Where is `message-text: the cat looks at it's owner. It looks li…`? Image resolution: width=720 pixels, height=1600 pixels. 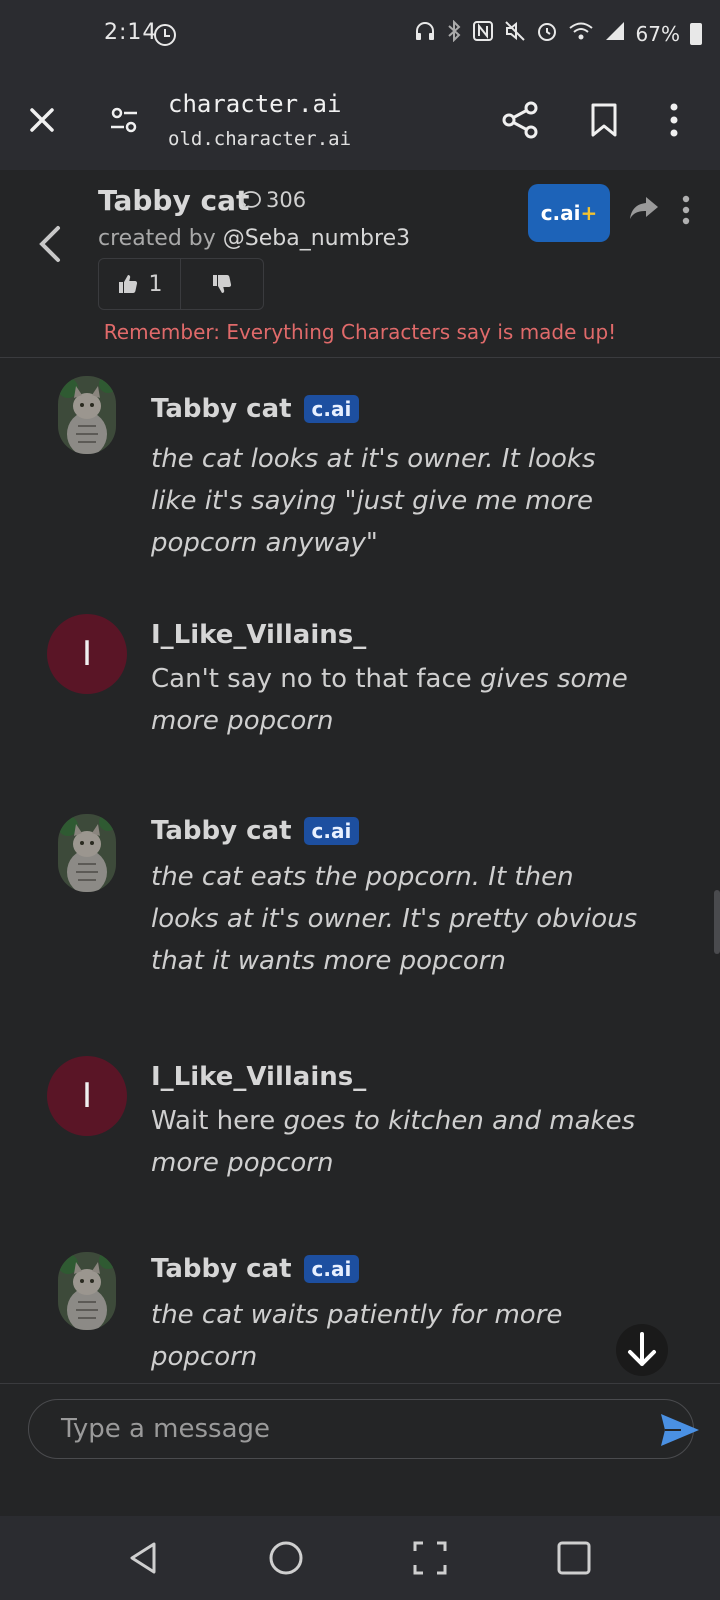 message-text: the cat looks at it's owner. It looks li… is located at coordinates (396, 501).